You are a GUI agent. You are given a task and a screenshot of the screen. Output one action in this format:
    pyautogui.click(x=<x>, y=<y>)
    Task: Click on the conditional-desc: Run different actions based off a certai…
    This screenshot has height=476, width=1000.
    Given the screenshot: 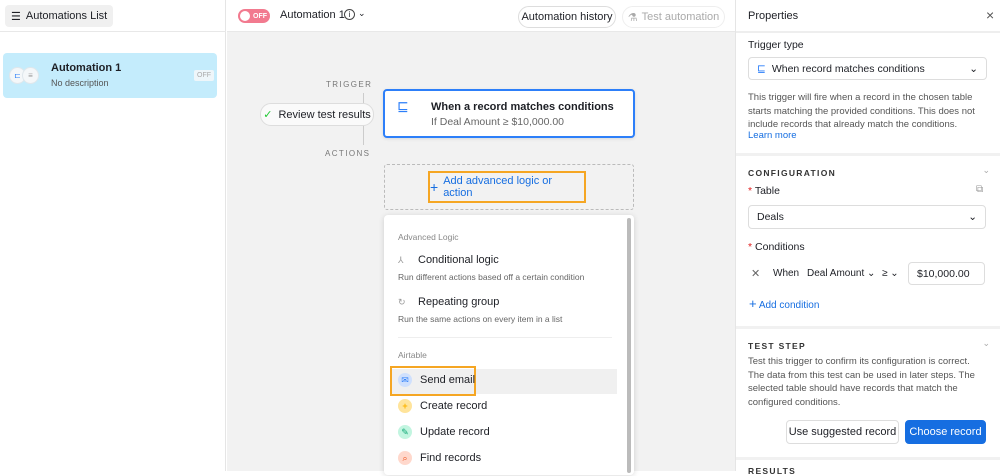 What is the action you would take?
    pyautogui.click(x=491, y=277)
    